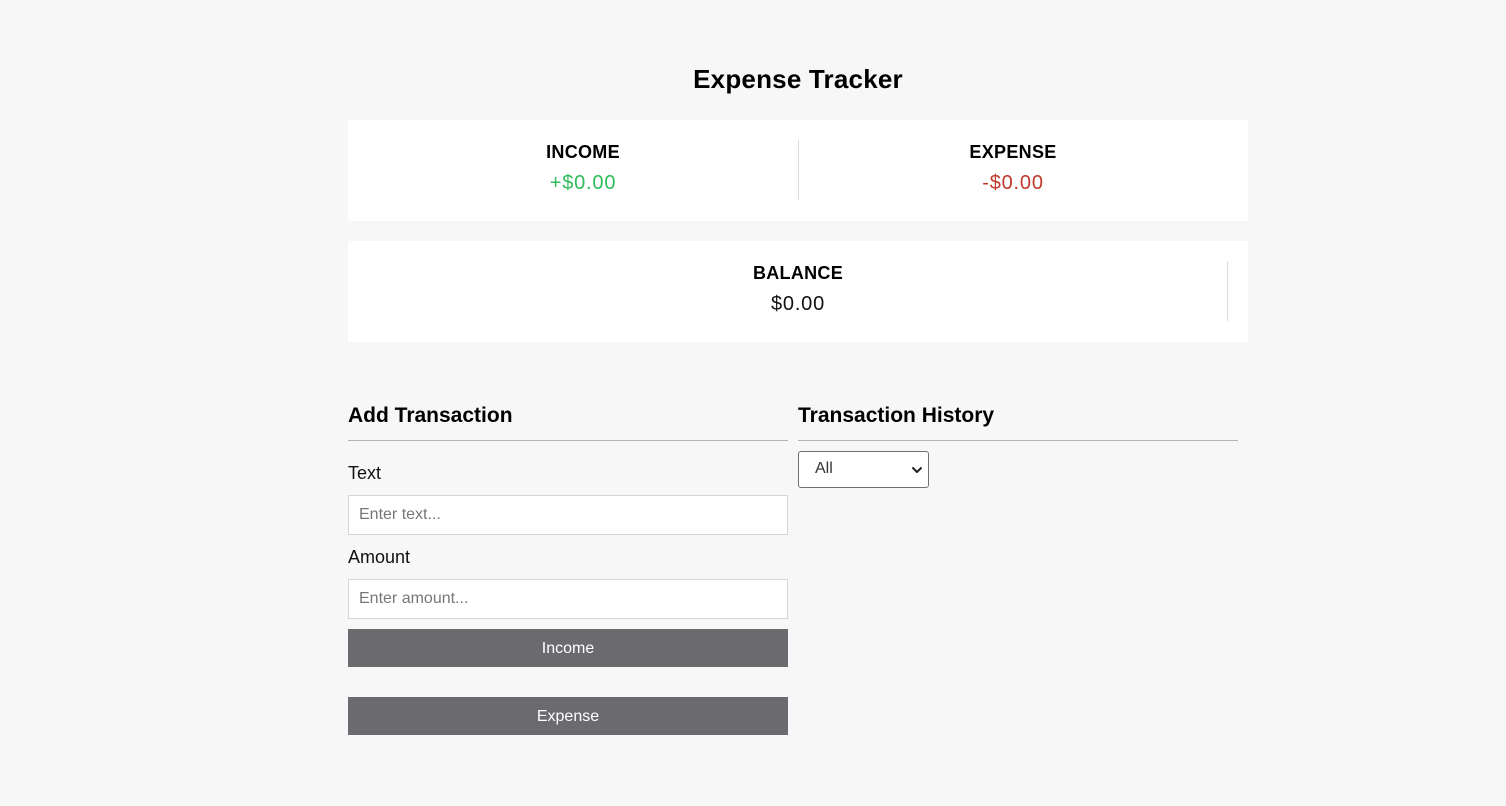 This screenshot has height=806, width=1506. Describe the element at coordinates (1013, 152) in the screenshot. I see `expense-label: EXPENSE` at that location.